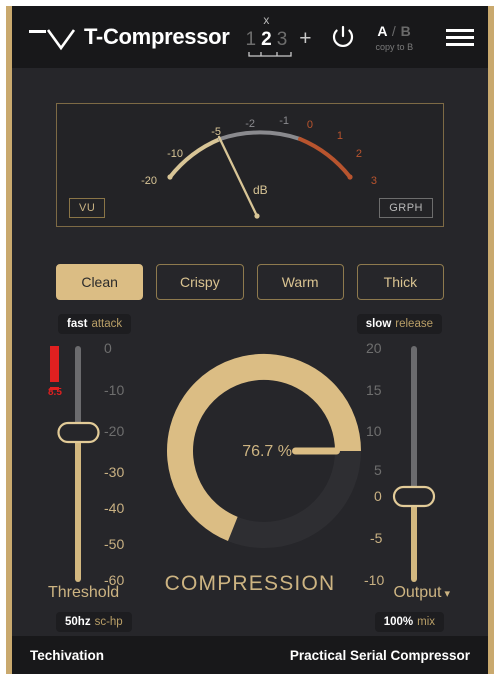 This screenshot has width=500, height=680. What do you see at coordinates (269, 54) in the screenshot?
I see `preset-slot-bracket-icon` at bounding box center [269, 54].